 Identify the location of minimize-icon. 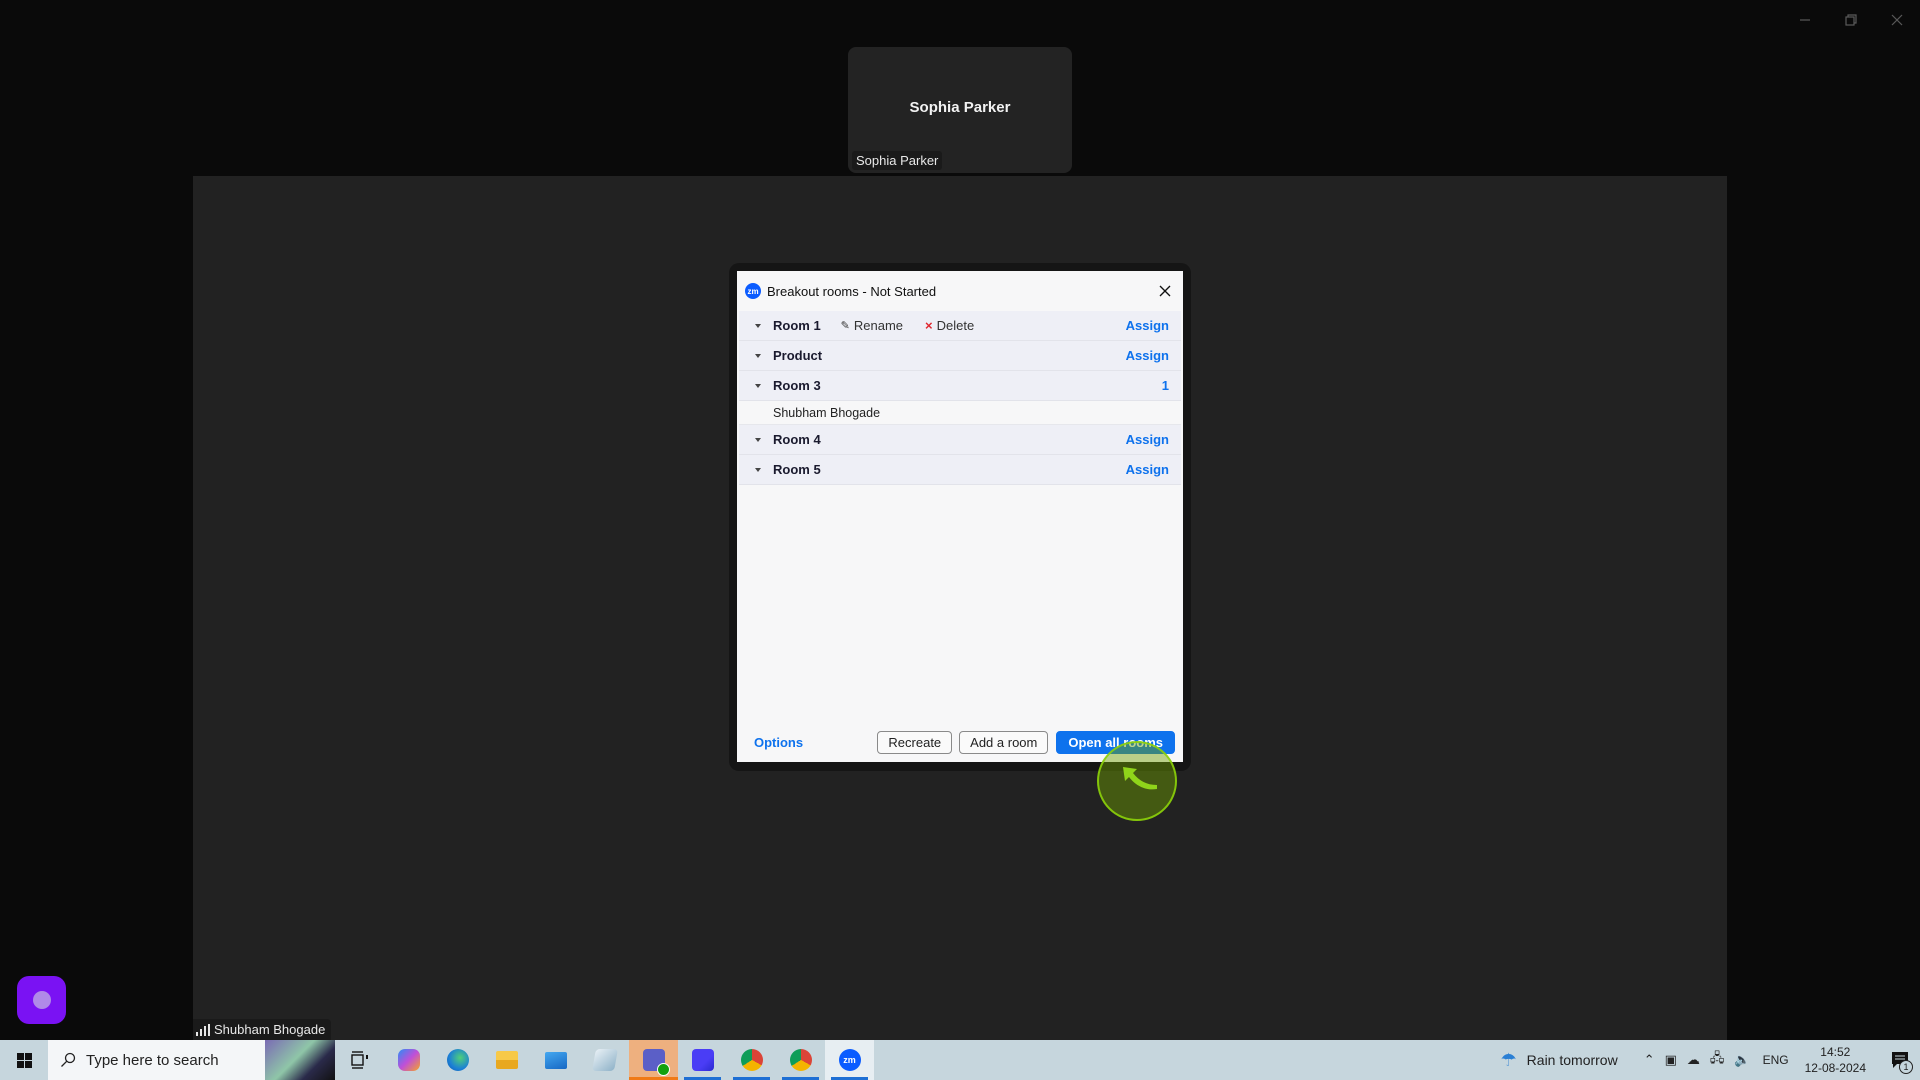
(1805, 20).